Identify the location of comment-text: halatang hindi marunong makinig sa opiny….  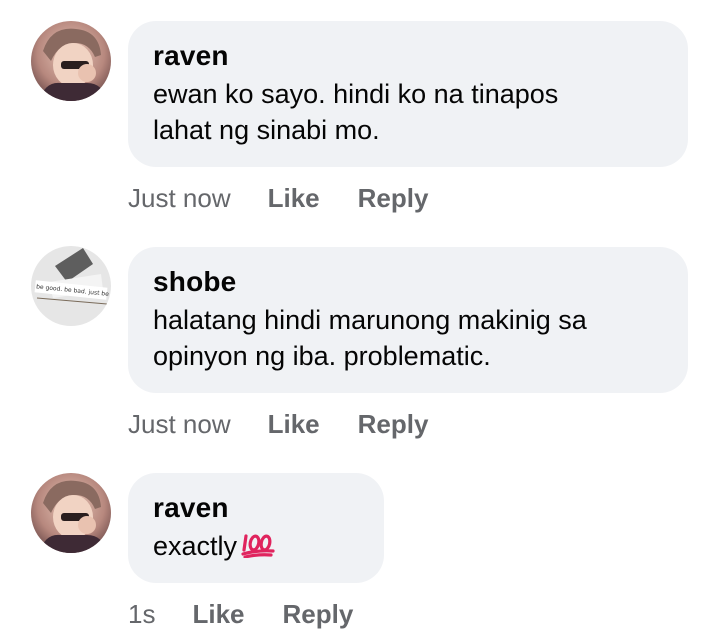
(408, 338).